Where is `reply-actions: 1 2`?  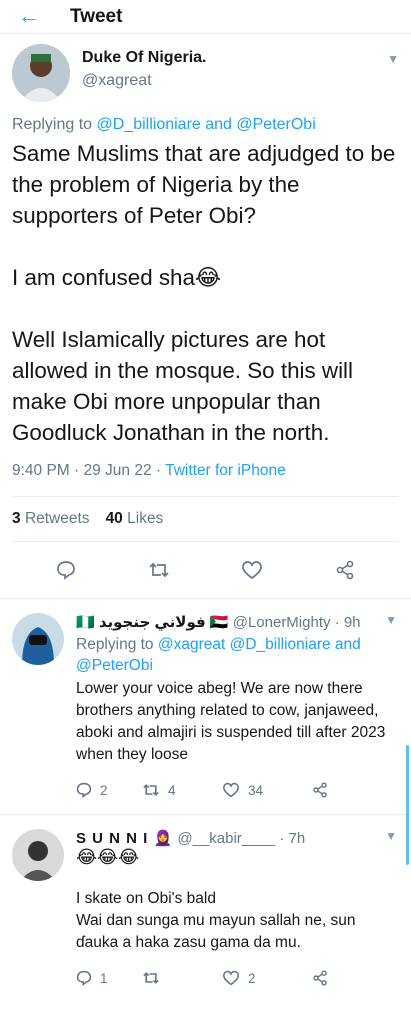
reply-actions: 1 2 is located at coordinates (237, 978).